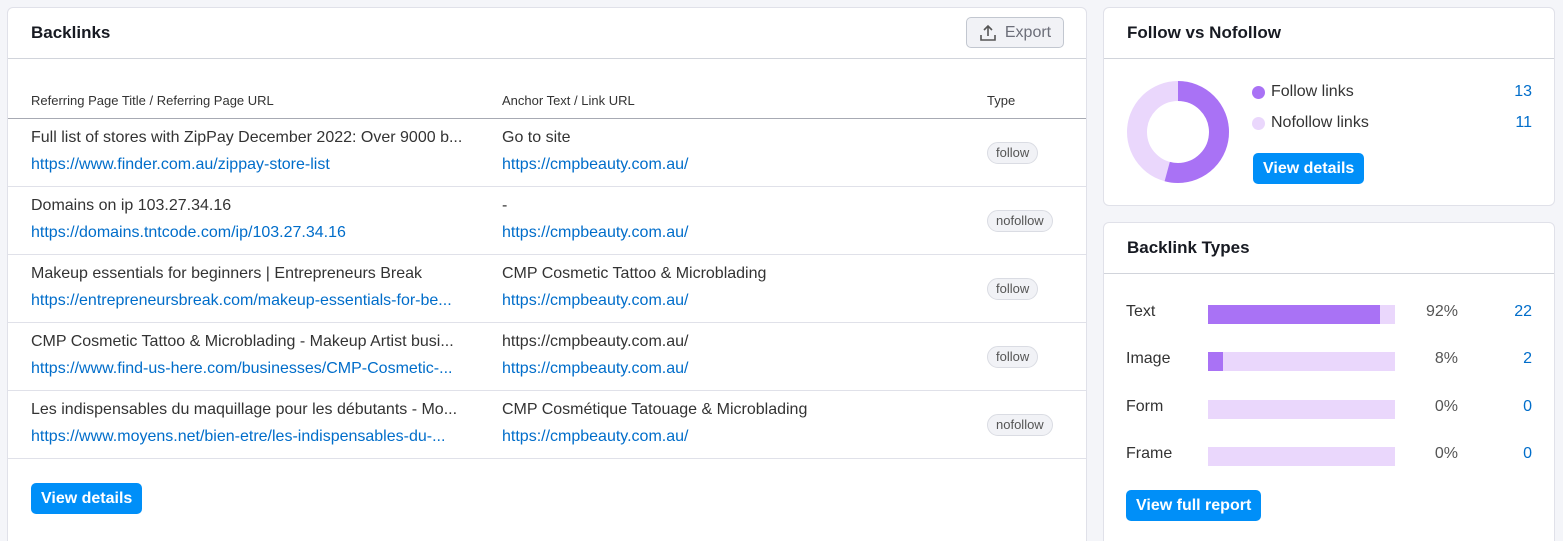  What do you see at coordinates (1145, 406) in the screenshot?
I see `type-label: Form` at bounding box center [1145, 406].